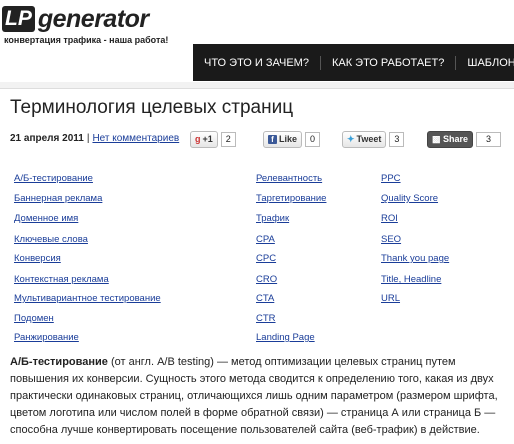 The width and height of the screenshot is (514, 444). I want to click on term-link: Подомен, so click(34, 318).